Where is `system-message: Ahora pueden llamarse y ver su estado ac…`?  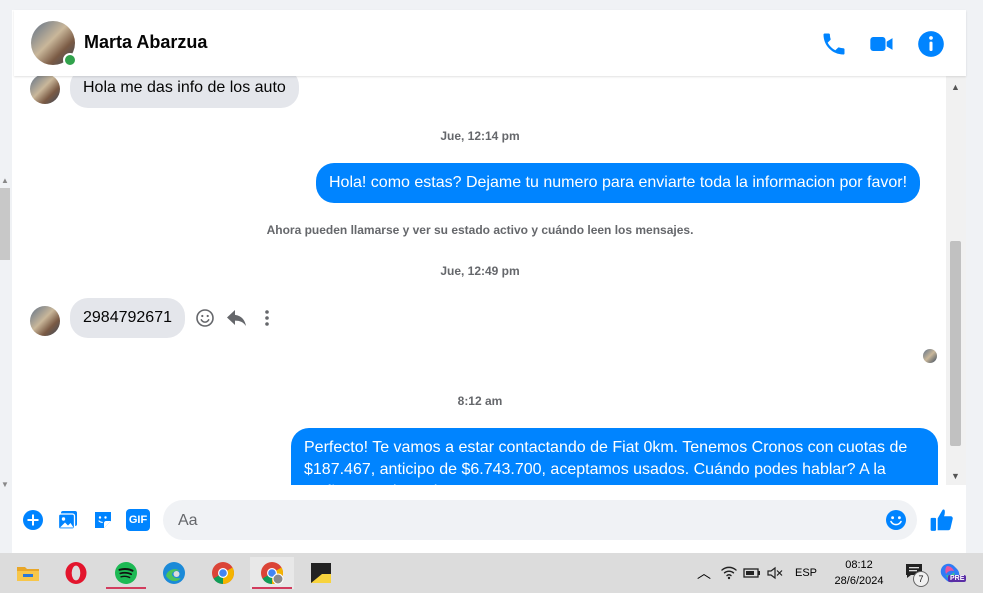 system-message: Ahora pueden llamarse y ver su estado ac… is located at coordinates (480, 230).